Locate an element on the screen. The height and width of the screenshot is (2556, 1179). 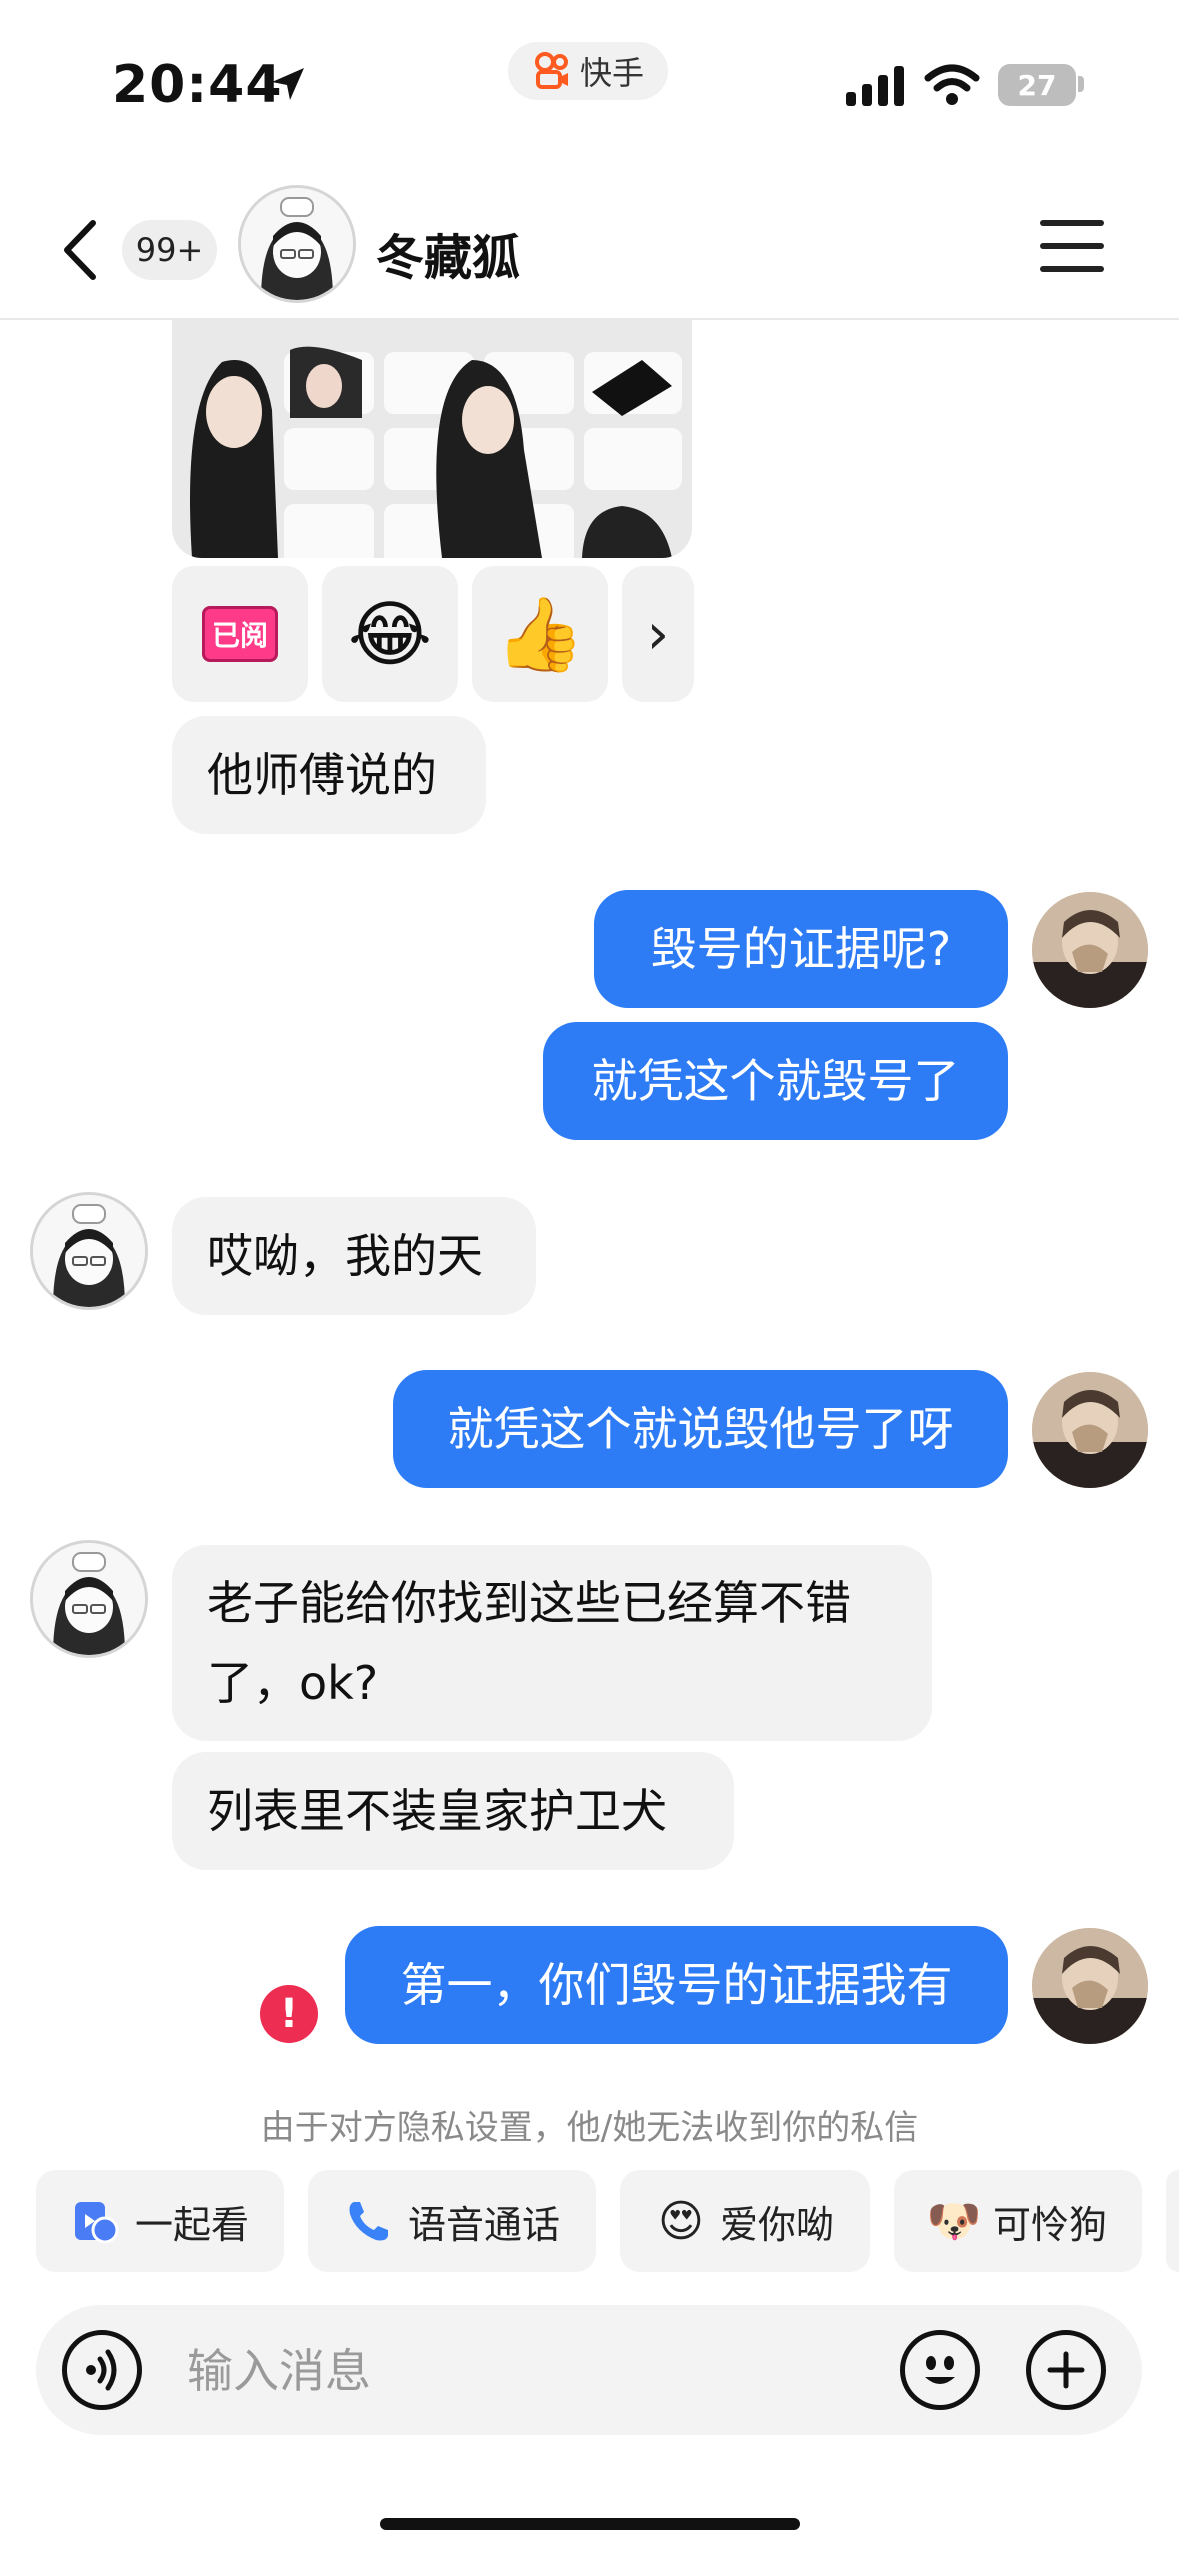
voice-input-button is located at coordinates (102, 2370).